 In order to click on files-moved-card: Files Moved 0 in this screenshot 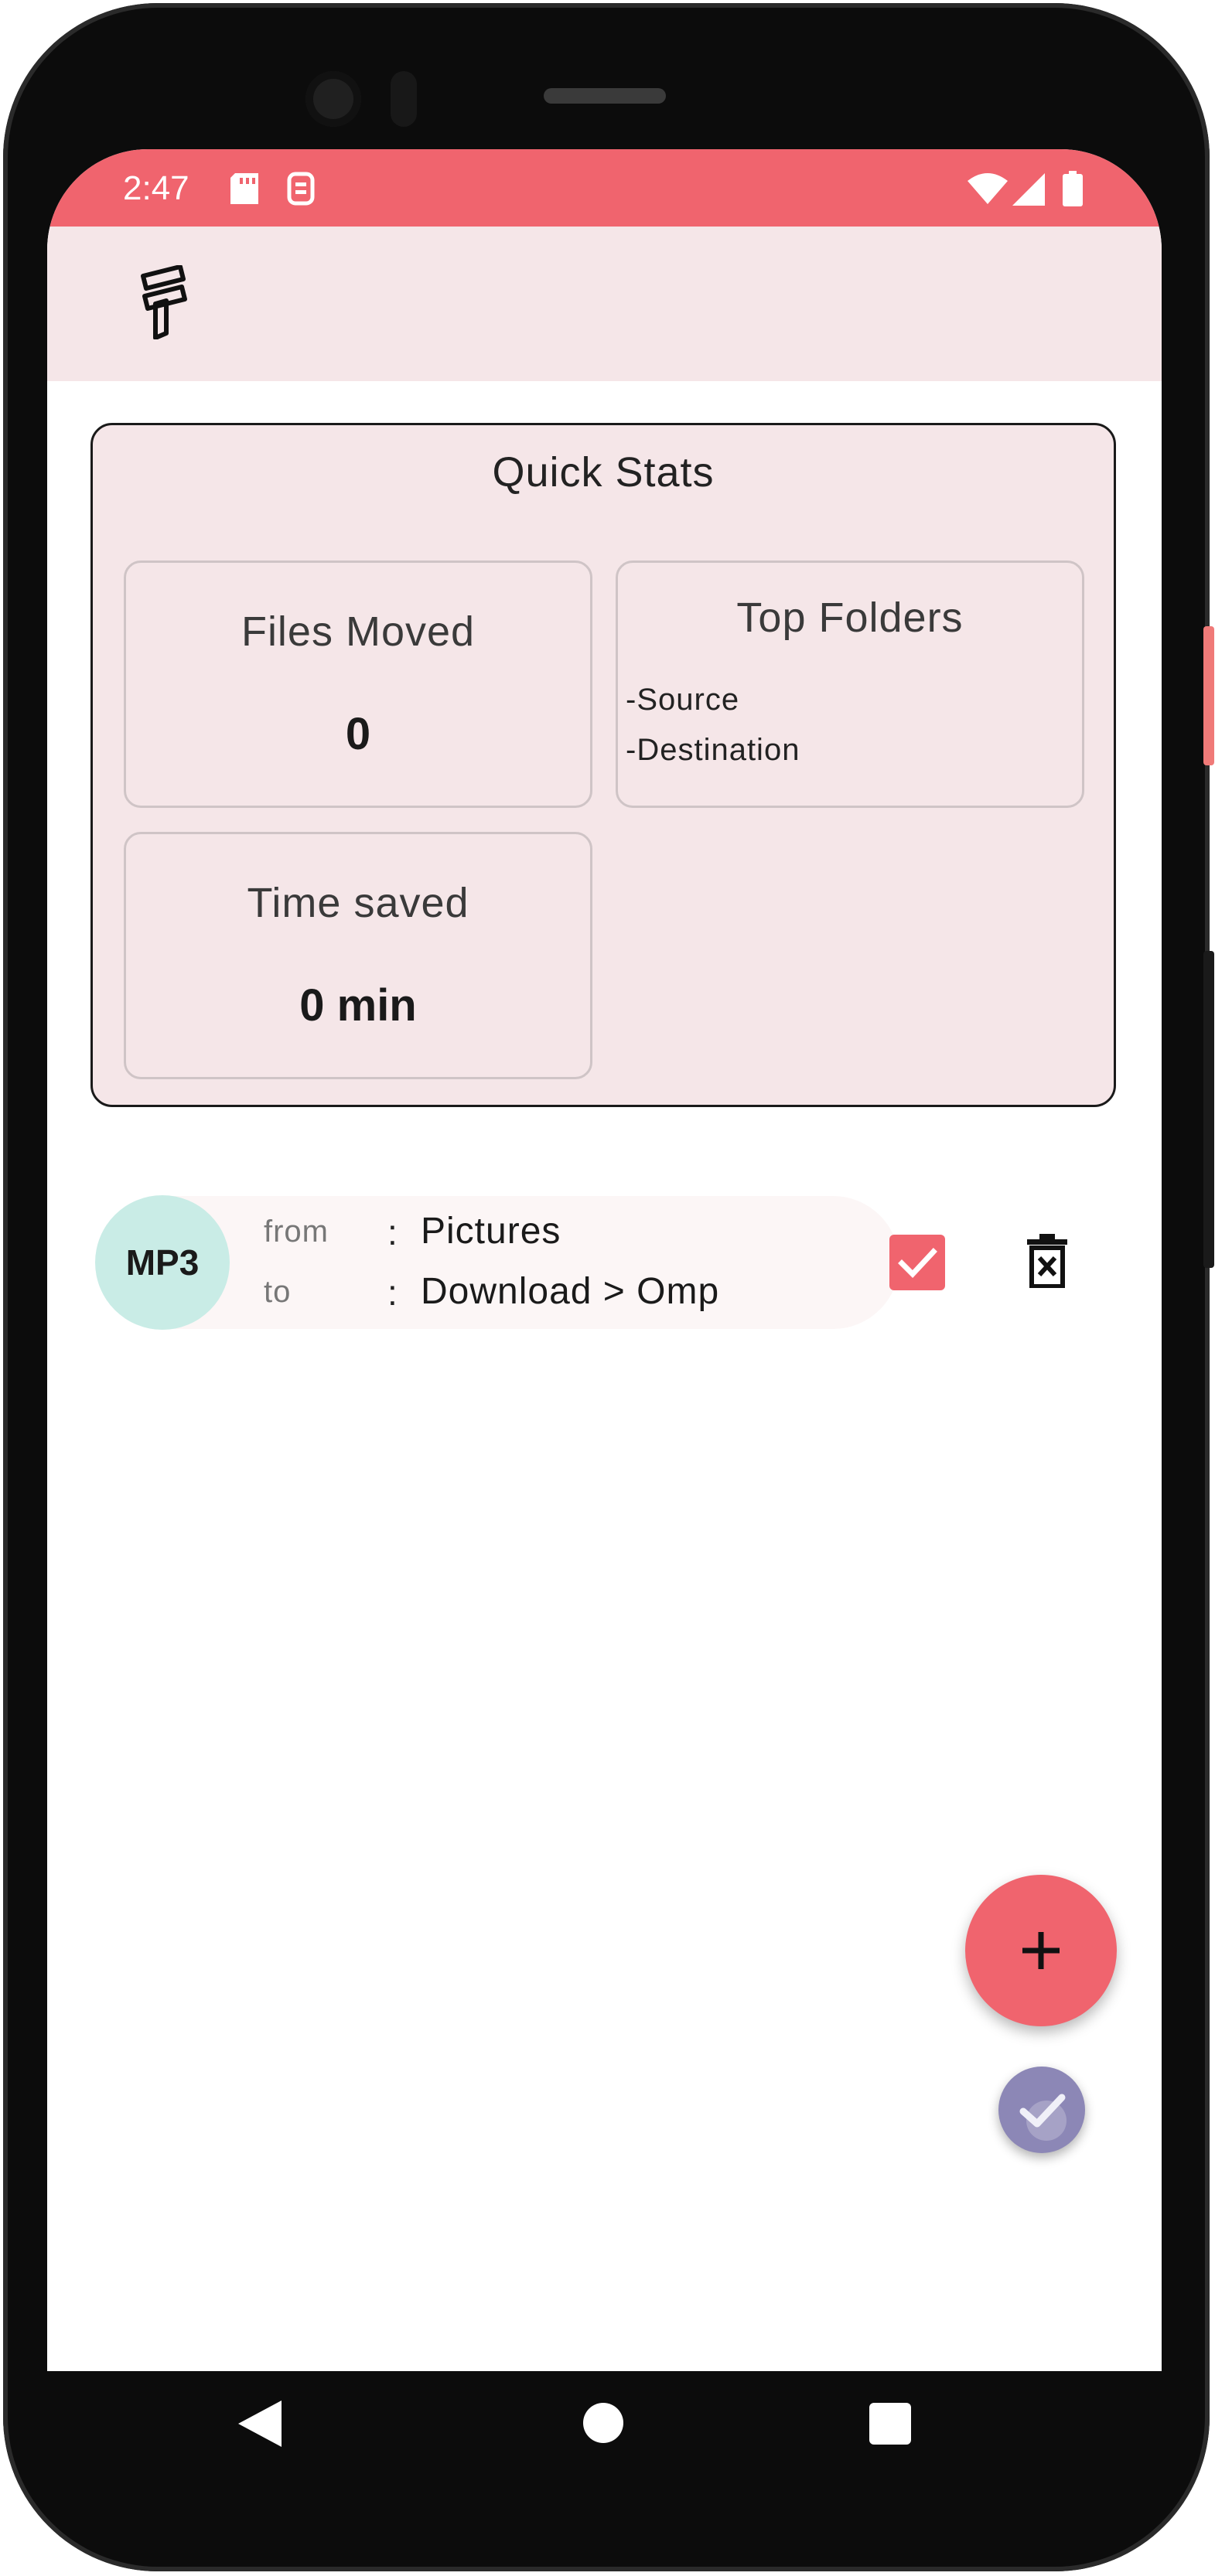, I will do `click(358, 684)`.